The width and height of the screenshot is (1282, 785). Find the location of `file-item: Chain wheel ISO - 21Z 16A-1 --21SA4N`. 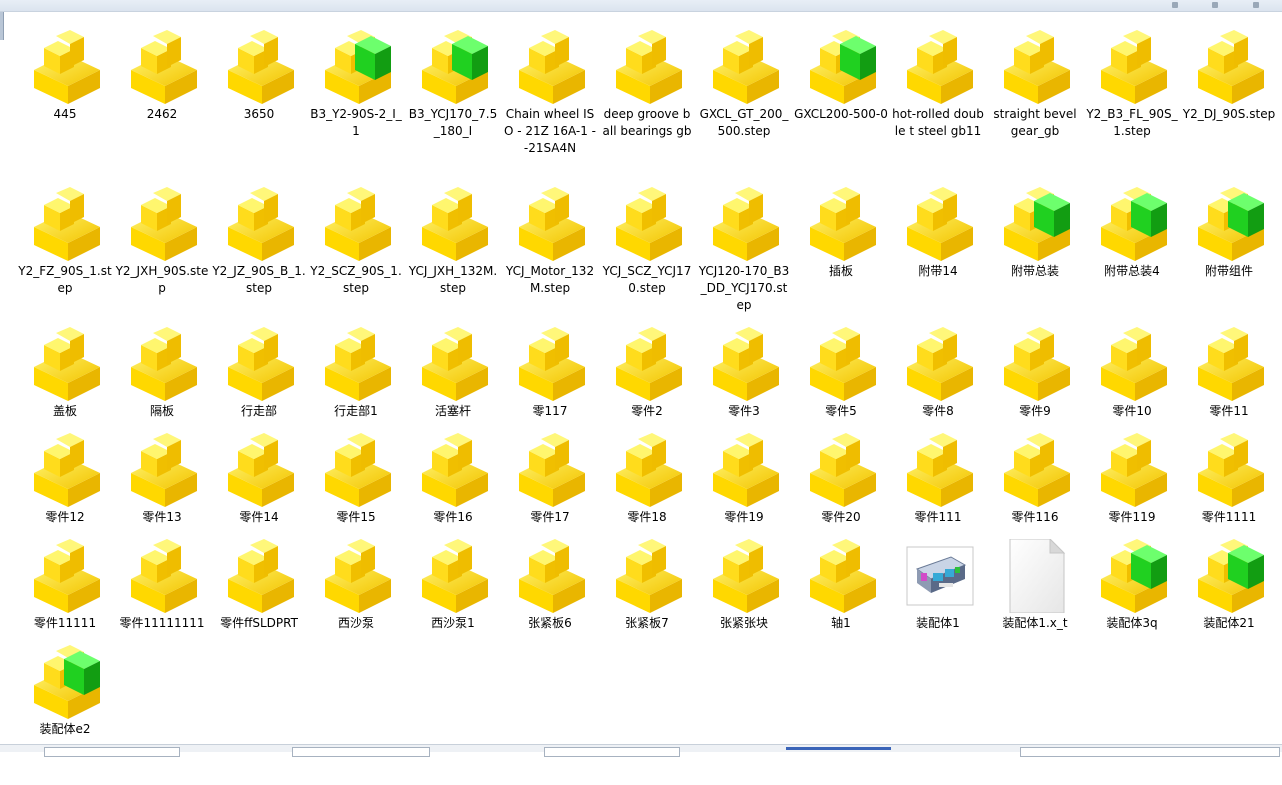

file-item: Chain wheel ISO - 21Z 16A-1 --21SA4N is located at coordinates (550, 100).